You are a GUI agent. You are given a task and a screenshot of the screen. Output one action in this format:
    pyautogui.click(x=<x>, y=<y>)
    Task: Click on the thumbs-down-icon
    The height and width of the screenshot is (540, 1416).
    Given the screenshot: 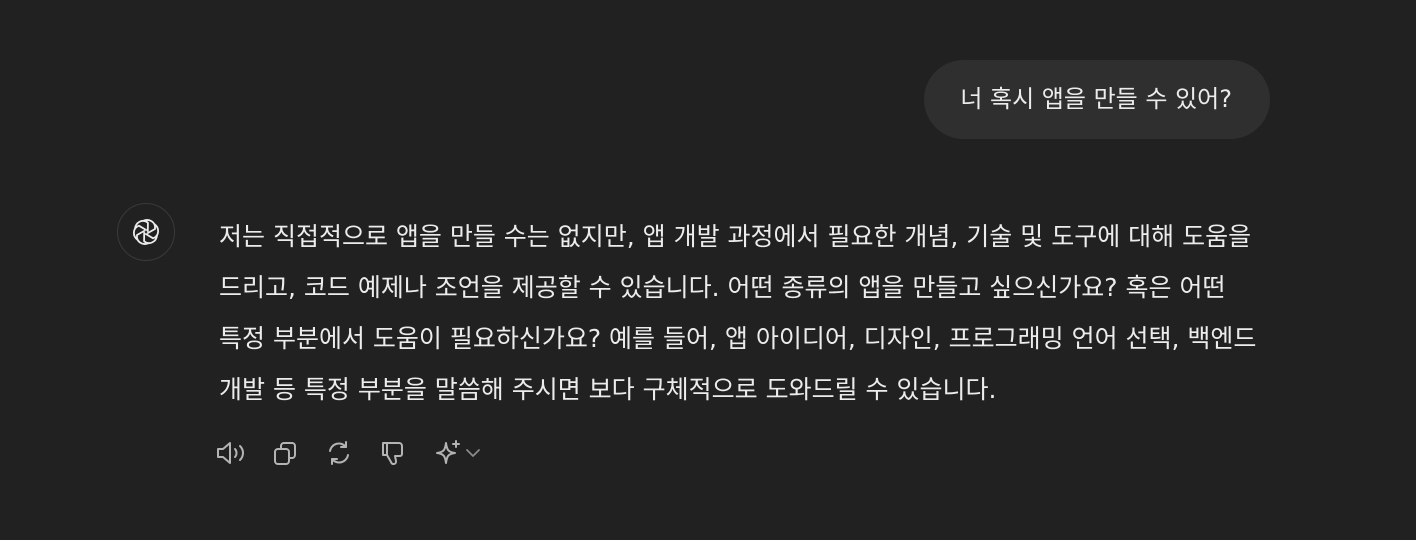 What is the action you would take?
    pyautogui.click(x=393, y=453)
    